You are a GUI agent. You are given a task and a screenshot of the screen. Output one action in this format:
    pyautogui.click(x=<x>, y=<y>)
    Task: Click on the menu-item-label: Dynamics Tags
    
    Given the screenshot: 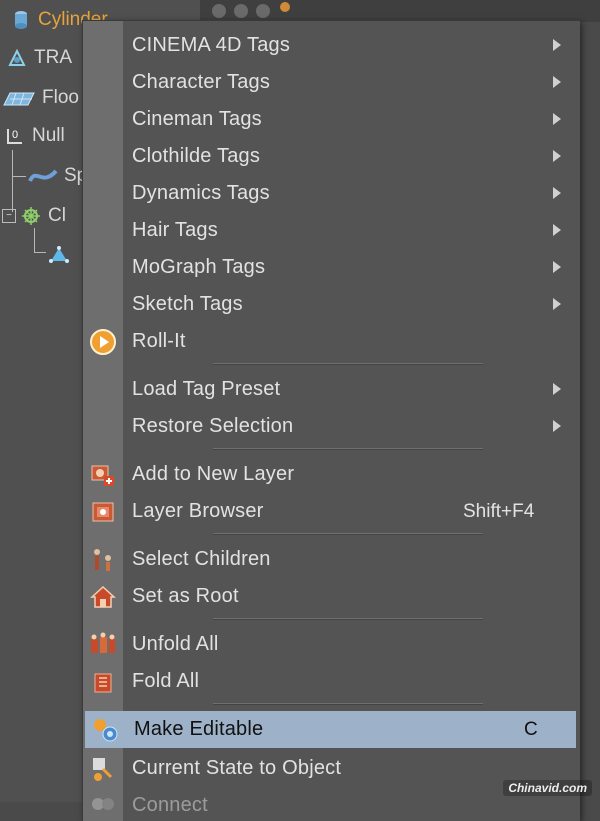 What is the action you would take?
    pyautogui.click(x=201, y=193)
    